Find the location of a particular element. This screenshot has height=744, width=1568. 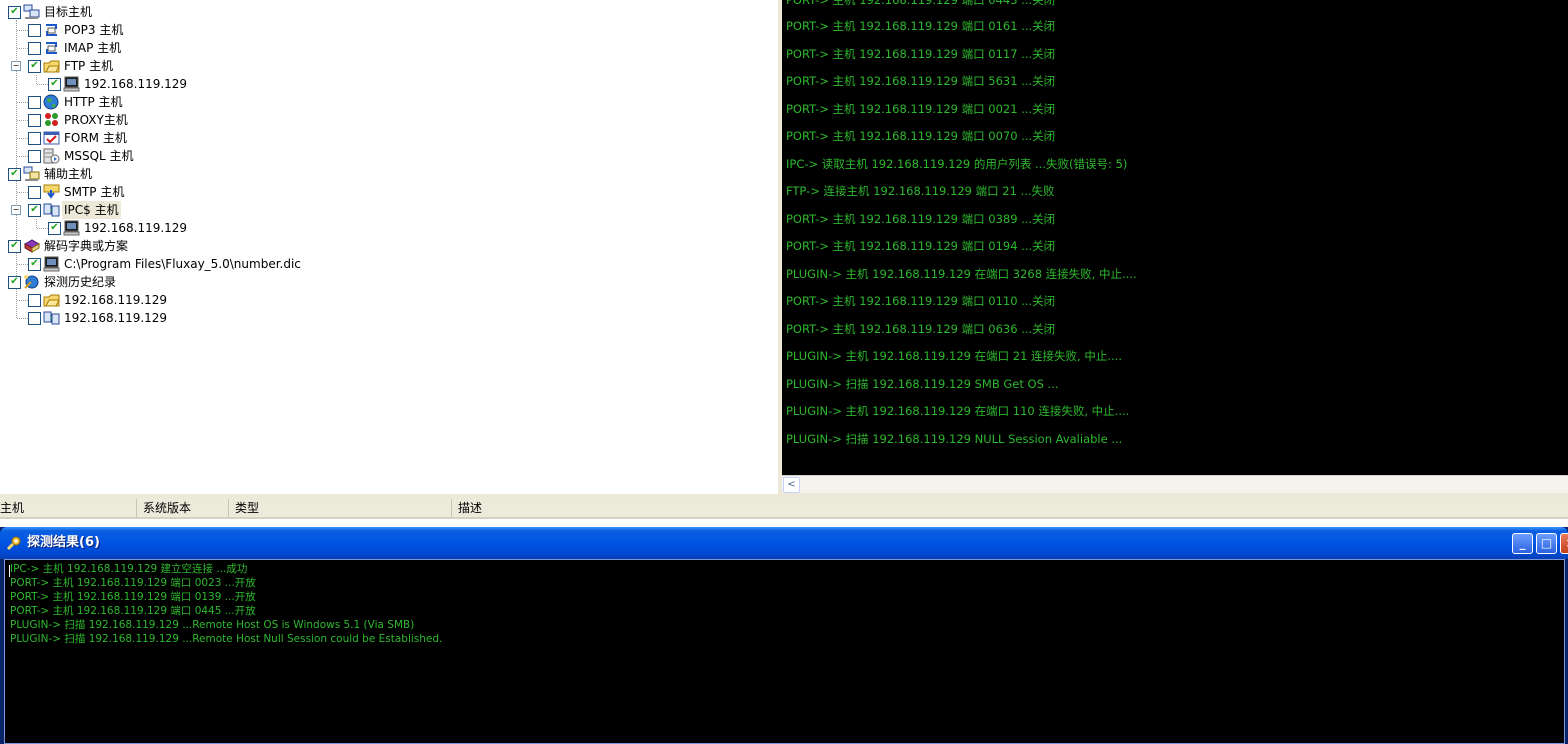

column-header-type: 类型 is located at coordinates (340, 508).